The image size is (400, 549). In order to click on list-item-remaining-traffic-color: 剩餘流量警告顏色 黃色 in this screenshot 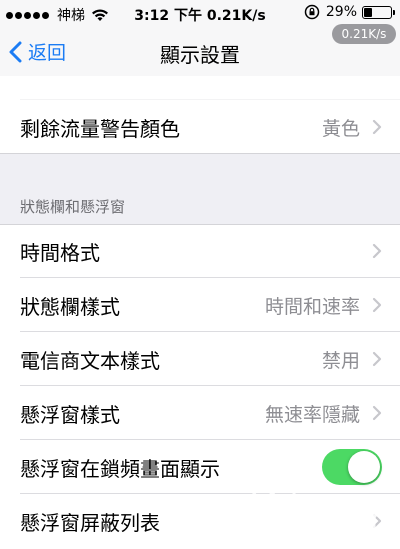, I will do `click(200, 127)`.